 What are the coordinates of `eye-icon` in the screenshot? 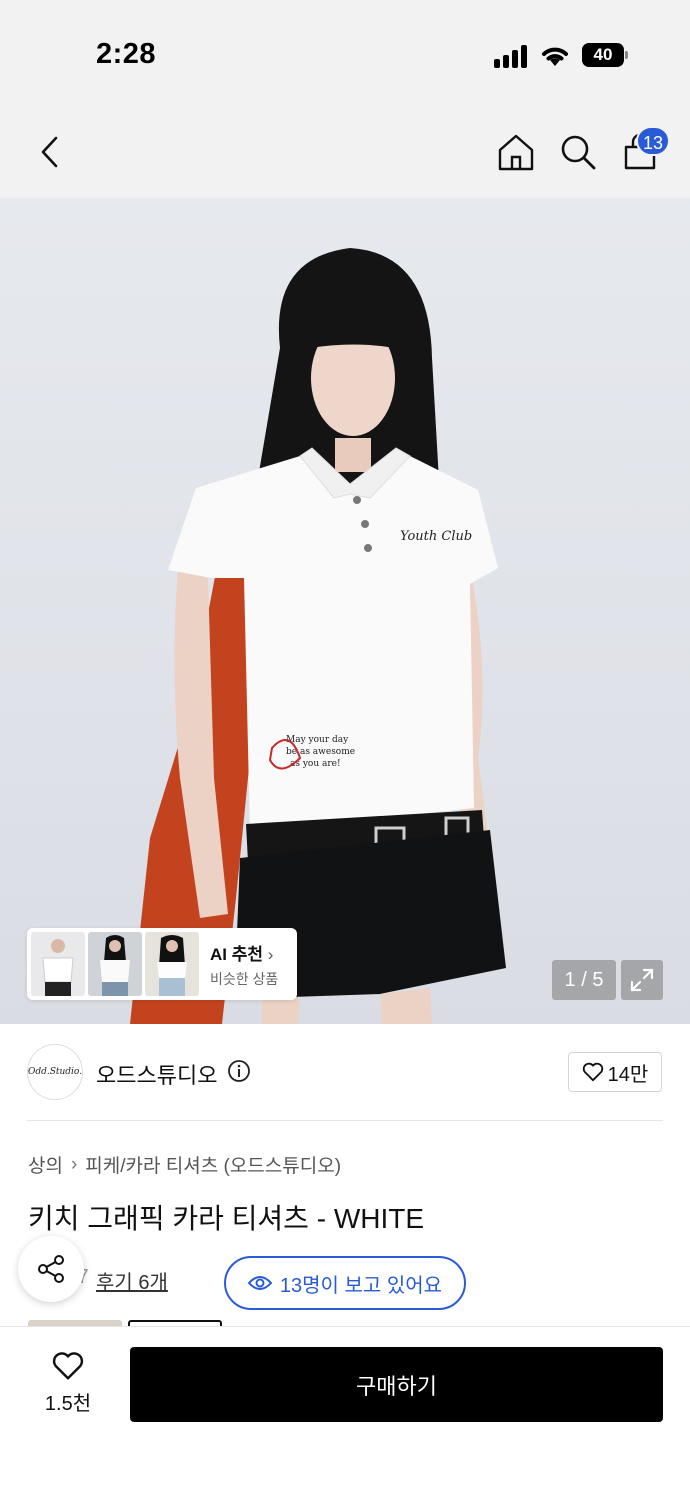 It's located at (259, 1283).